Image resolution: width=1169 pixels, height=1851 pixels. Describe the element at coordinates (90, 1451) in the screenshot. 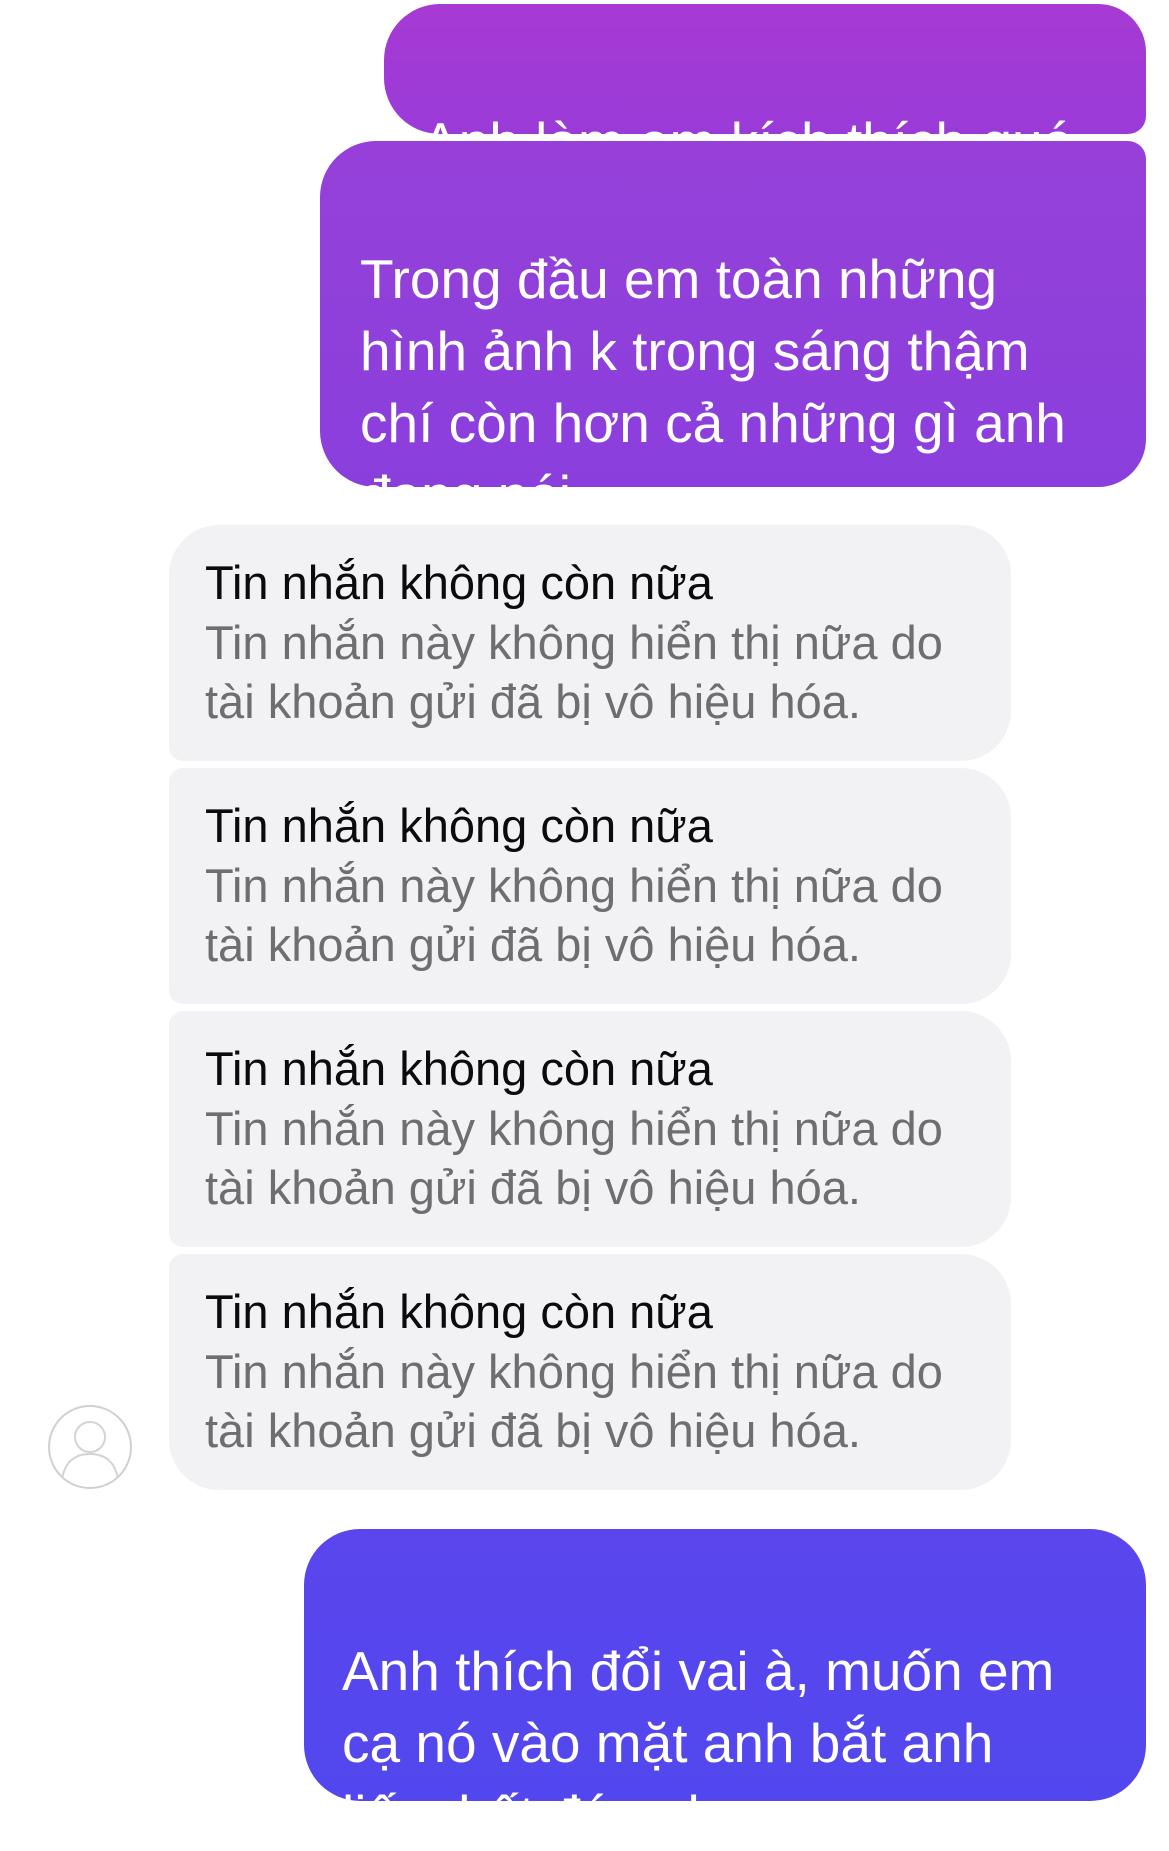

I see `default-user-icon` at that location.